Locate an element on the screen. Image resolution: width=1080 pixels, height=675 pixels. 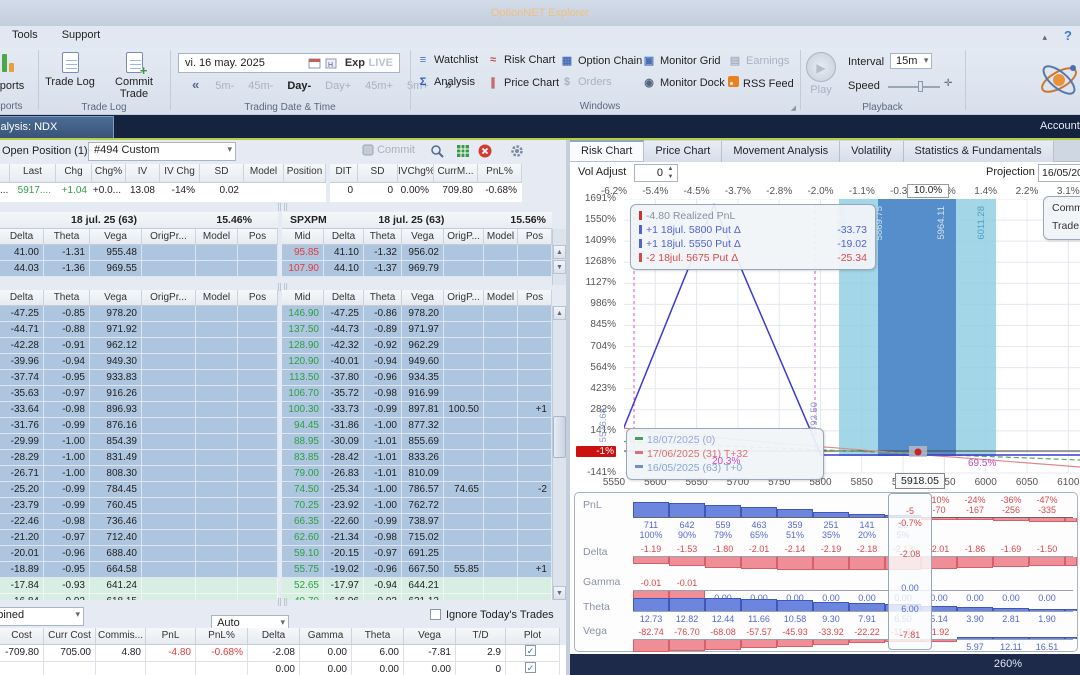
close-position-icon is located at coordinates (485, 151).